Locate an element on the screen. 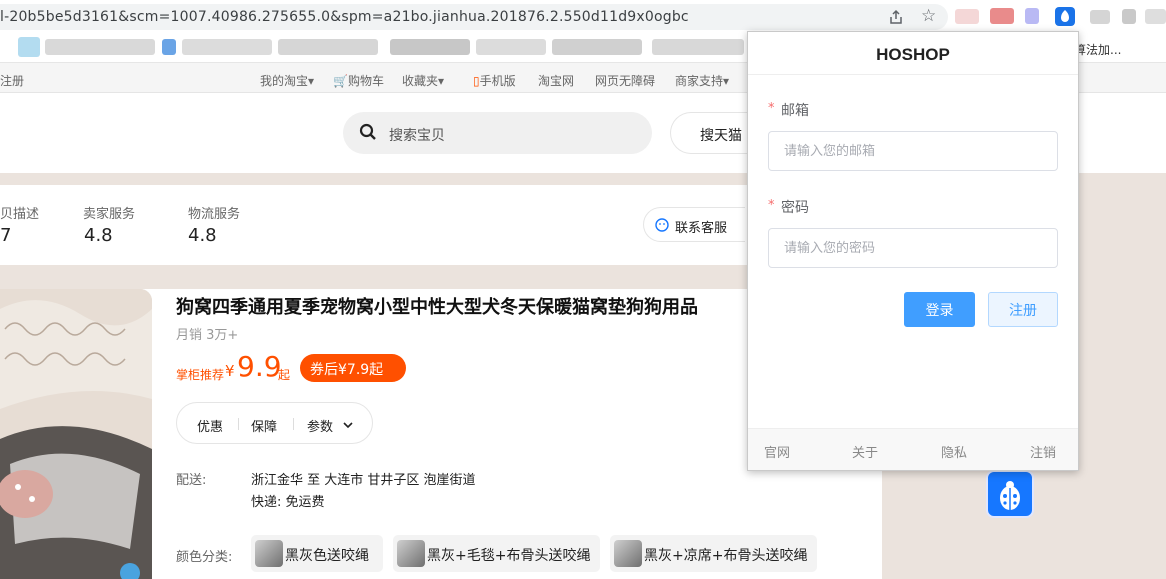 This screenshot has width=1166, height=579. phone-icon: ▯ is located at coordinates (476, 81).